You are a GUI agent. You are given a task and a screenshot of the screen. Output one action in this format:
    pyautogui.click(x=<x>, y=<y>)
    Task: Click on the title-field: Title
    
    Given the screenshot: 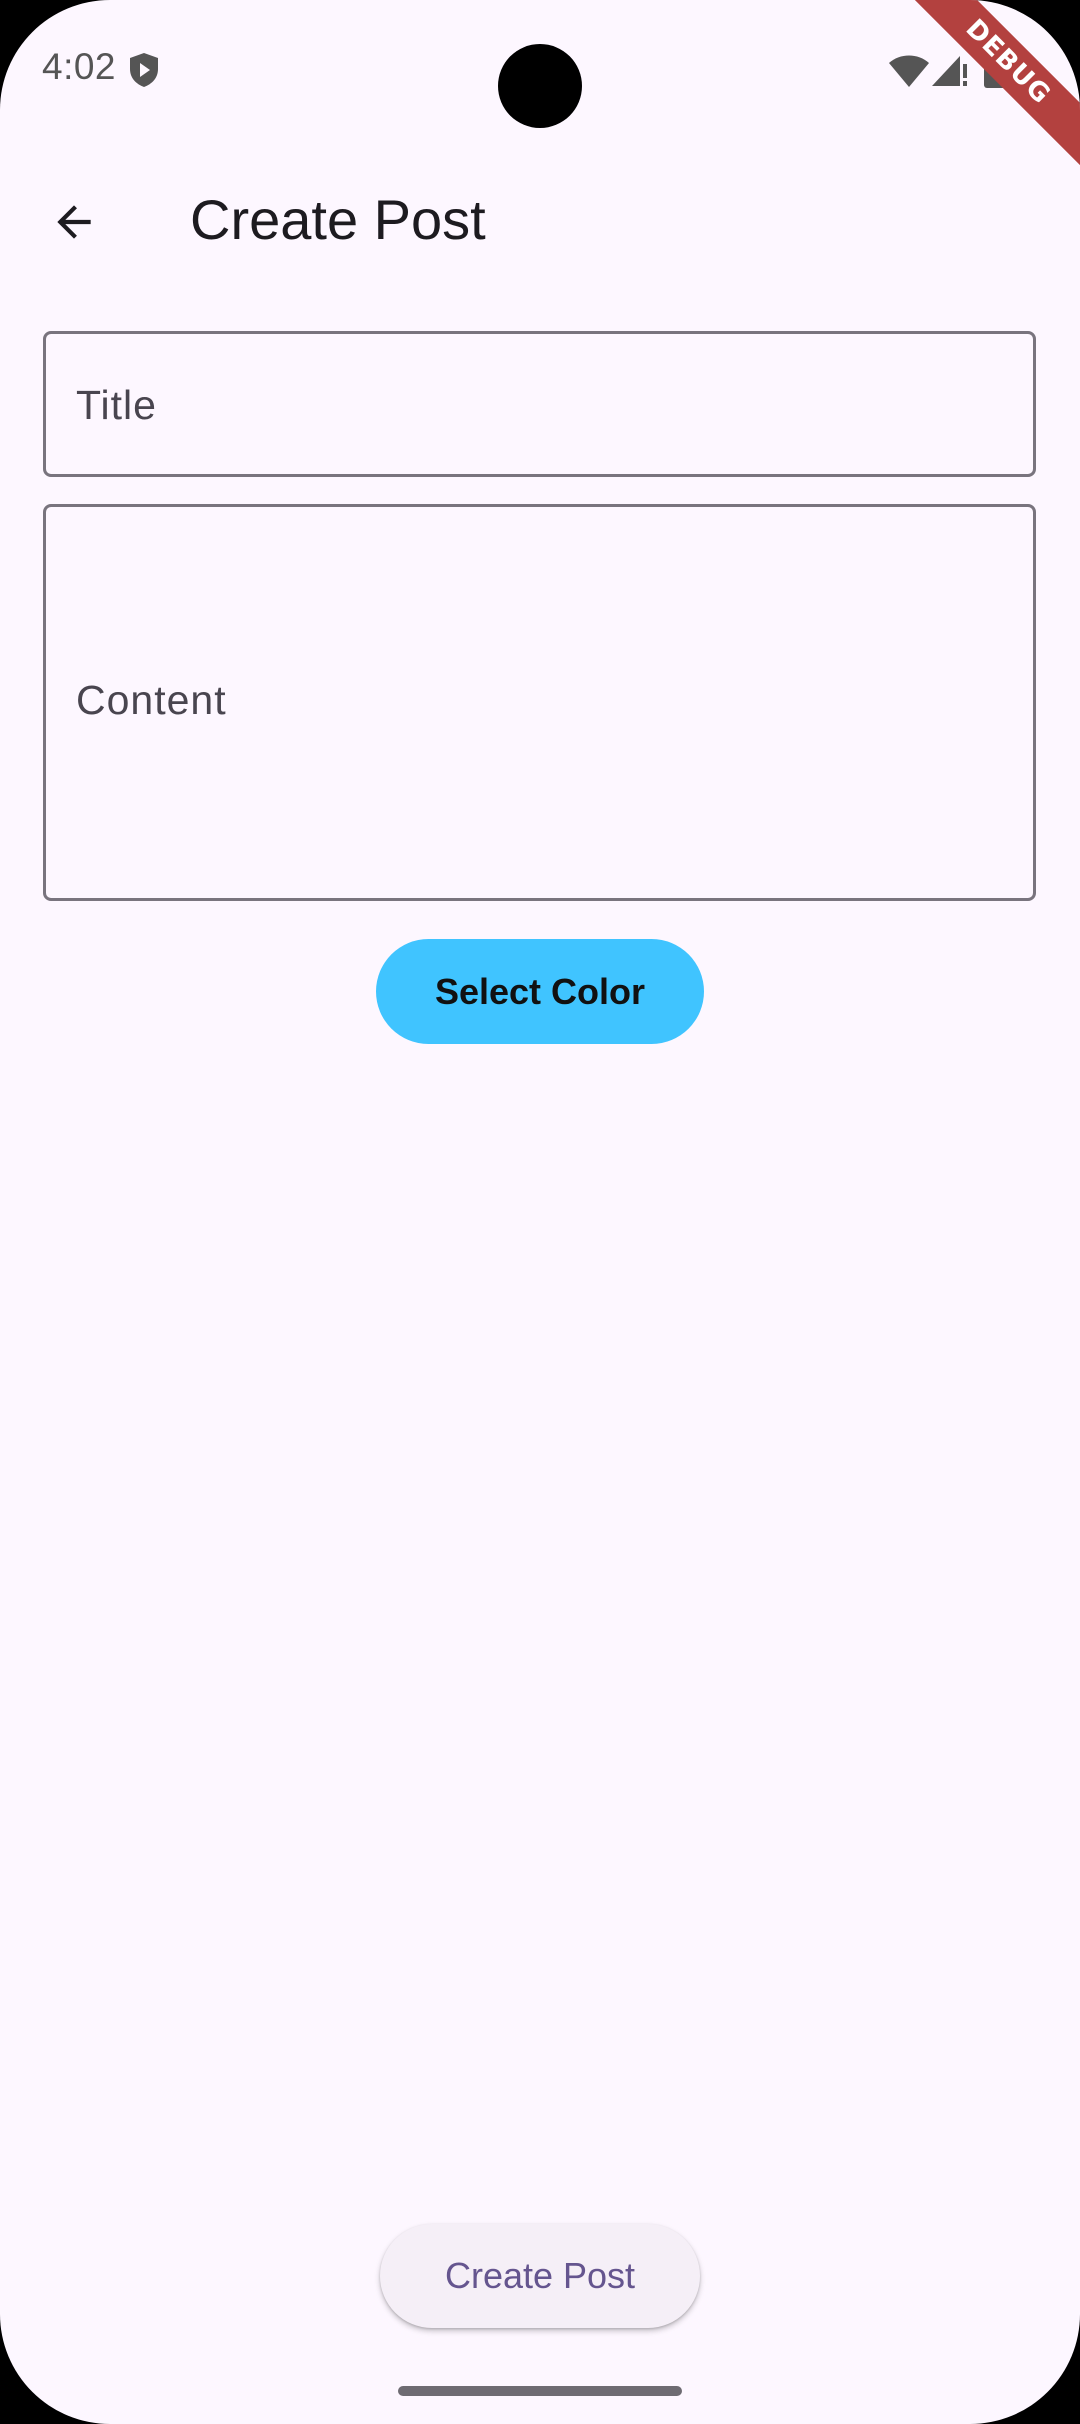 What is the action you would take?
    pyautogui.click(x=539, y=404)
    